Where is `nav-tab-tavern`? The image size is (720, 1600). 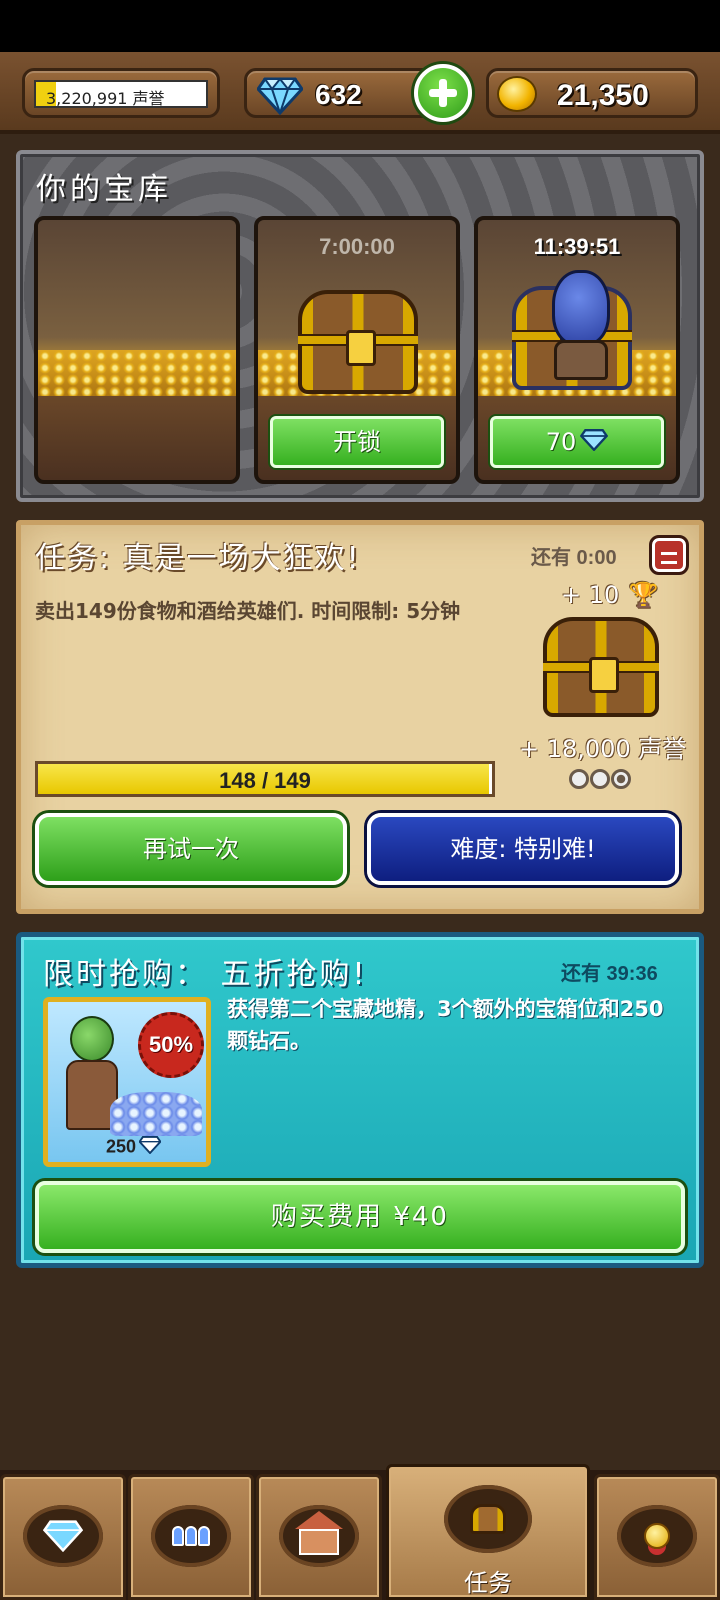 nav-tab-tavern is located at coordinates (319, 1537).